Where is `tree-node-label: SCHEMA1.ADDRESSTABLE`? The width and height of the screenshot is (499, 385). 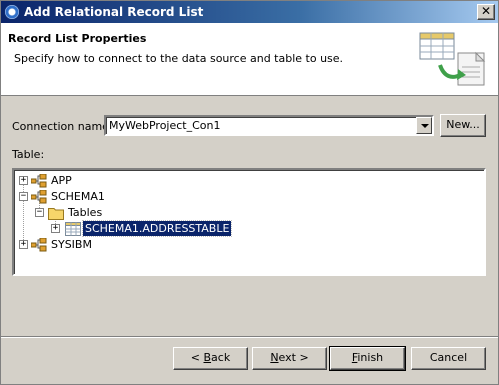 tree-node-label: SCHEMA1.ADDRESSTABLE is located at coordinates (157, 228).